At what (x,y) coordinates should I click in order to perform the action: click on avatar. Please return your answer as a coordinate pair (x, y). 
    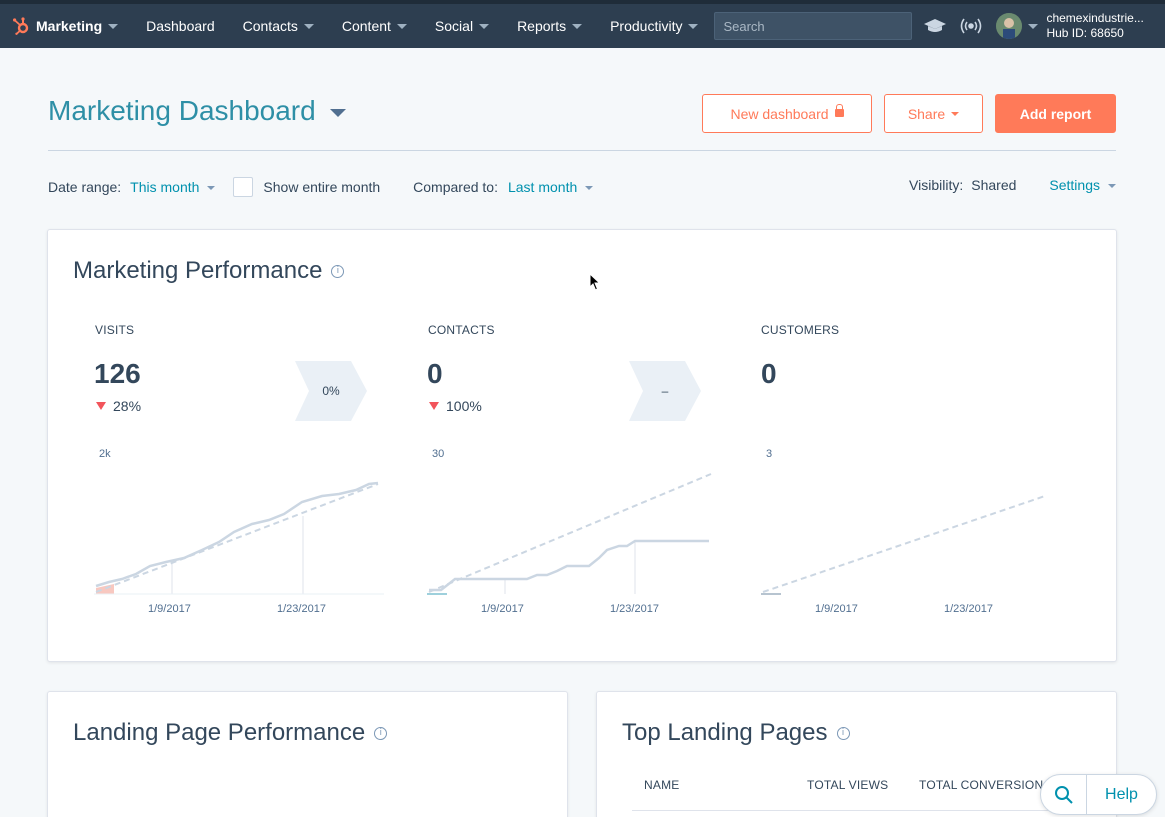
    Looking at the image, I should click on (1009, 26).